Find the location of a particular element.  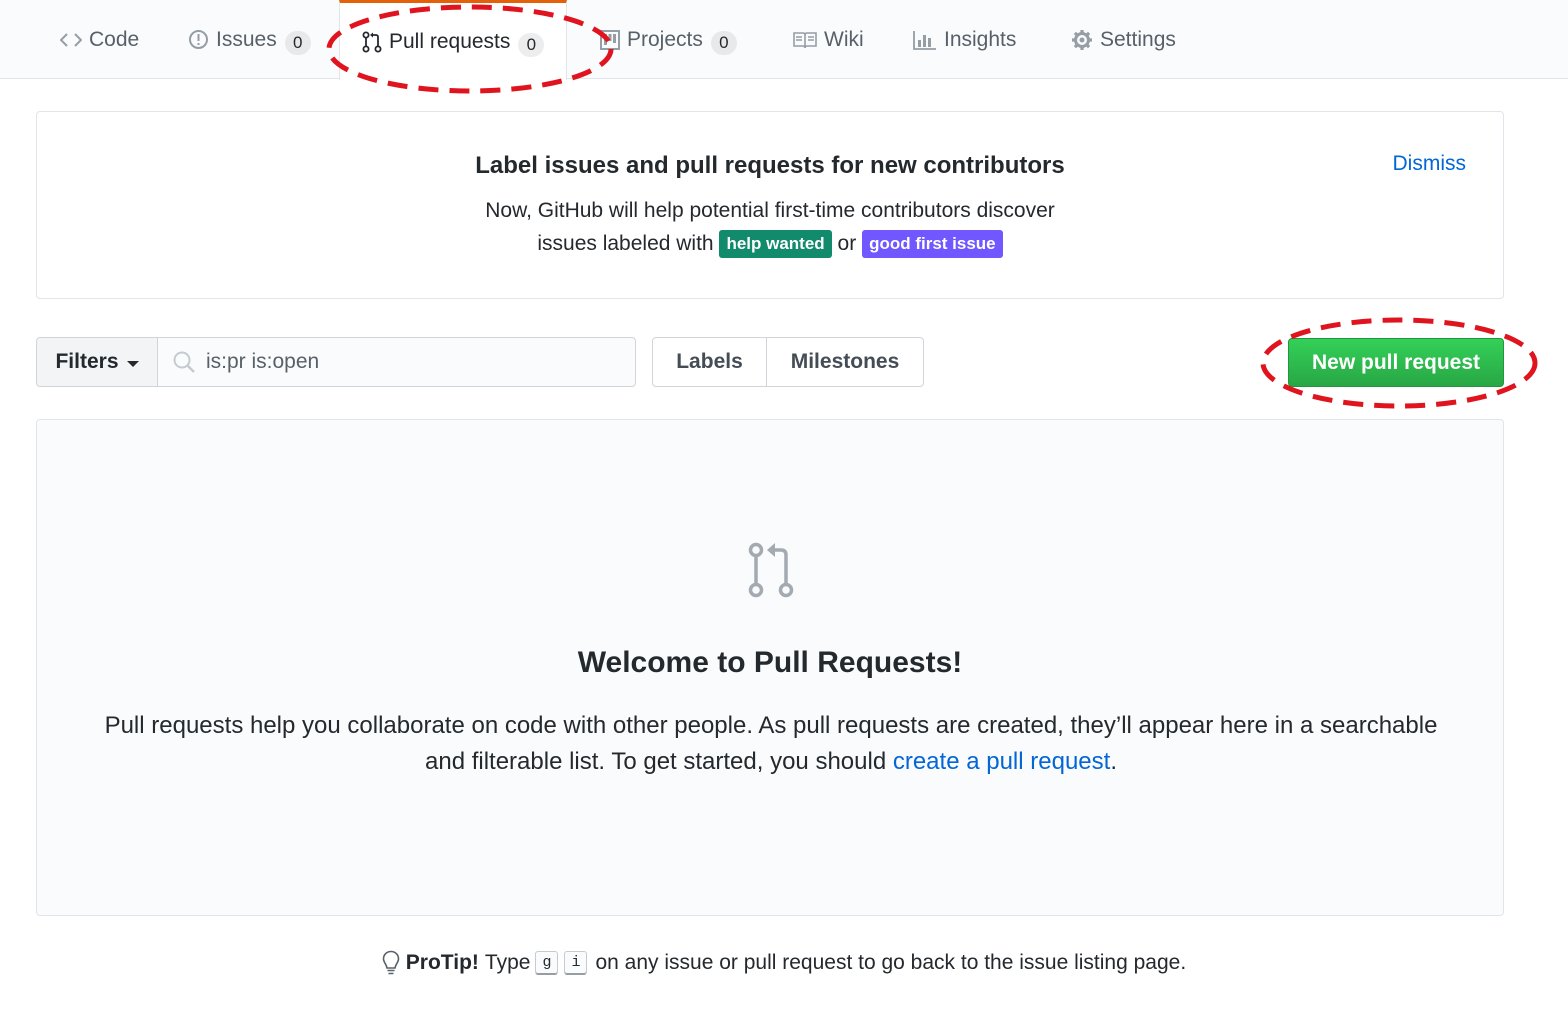

search-icon is located at coordinates (184, 364).